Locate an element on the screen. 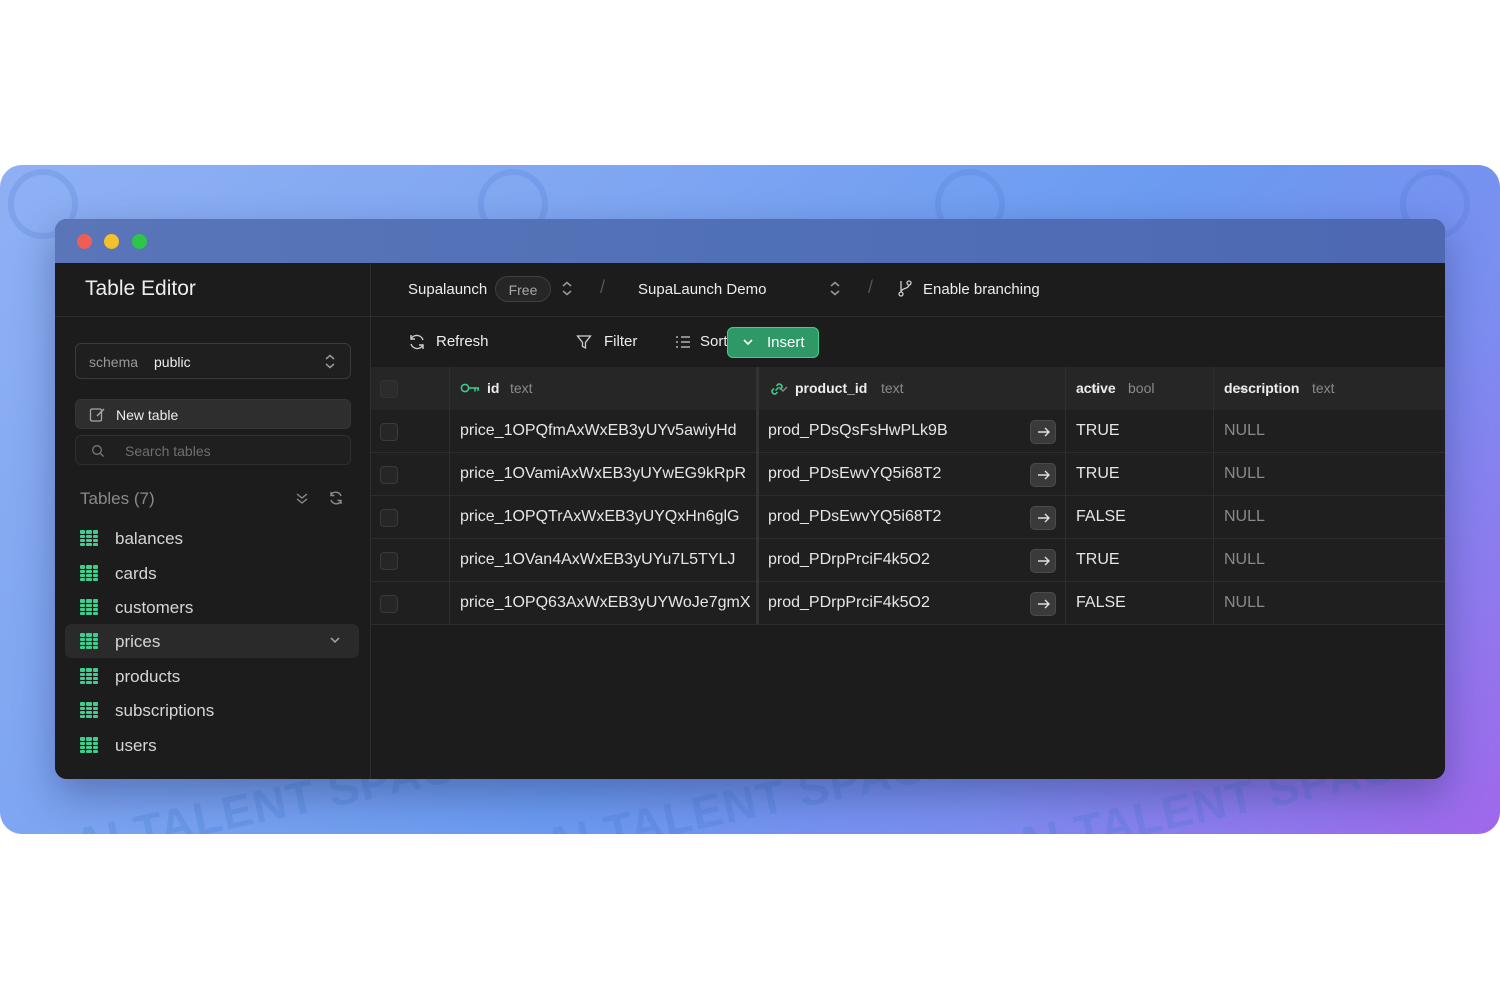 The height and width of the screenshot is (1000, 1500). sidebar-item-cards: cards is located at coordinates (212, 573).